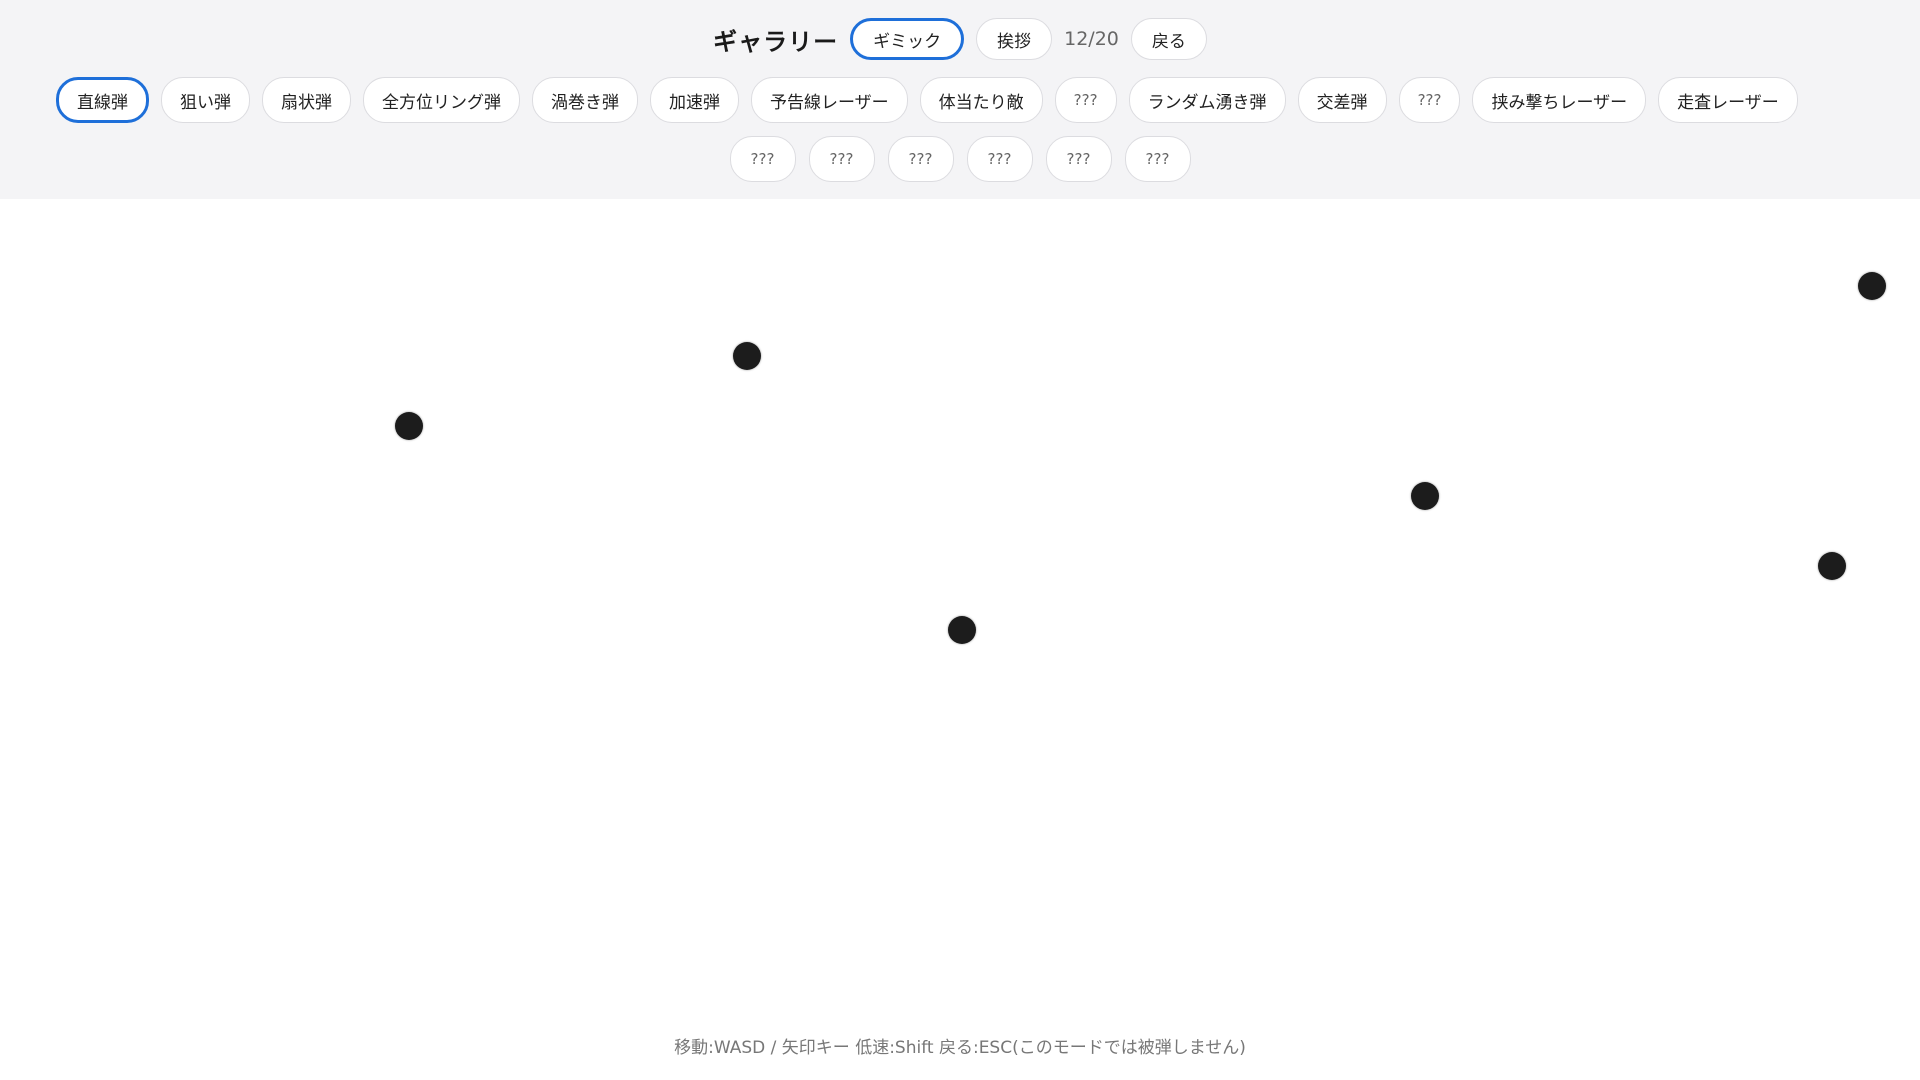 The image size is (1920, 1080). Describe the element at coordinates (1559, 100) in the screenshot. I see `category-pincer-laser: 挟み撃ちレーザー` at that location.